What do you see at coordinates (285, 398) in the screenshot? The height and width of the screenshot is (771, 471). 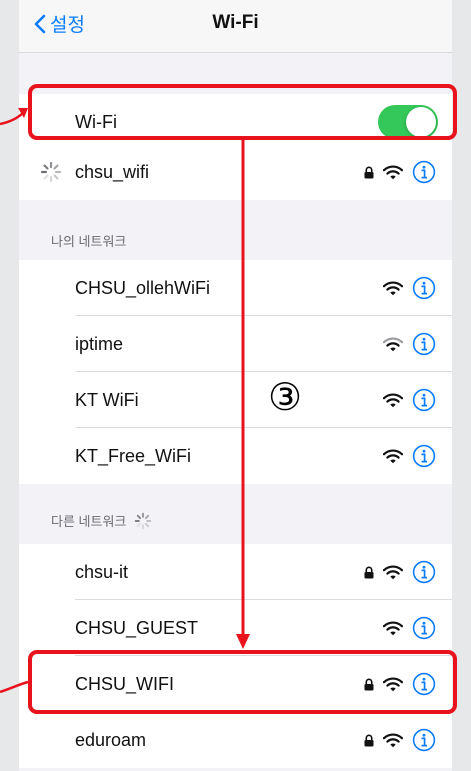 I see `step-number-label: ③` at bounding box center [285, 398].